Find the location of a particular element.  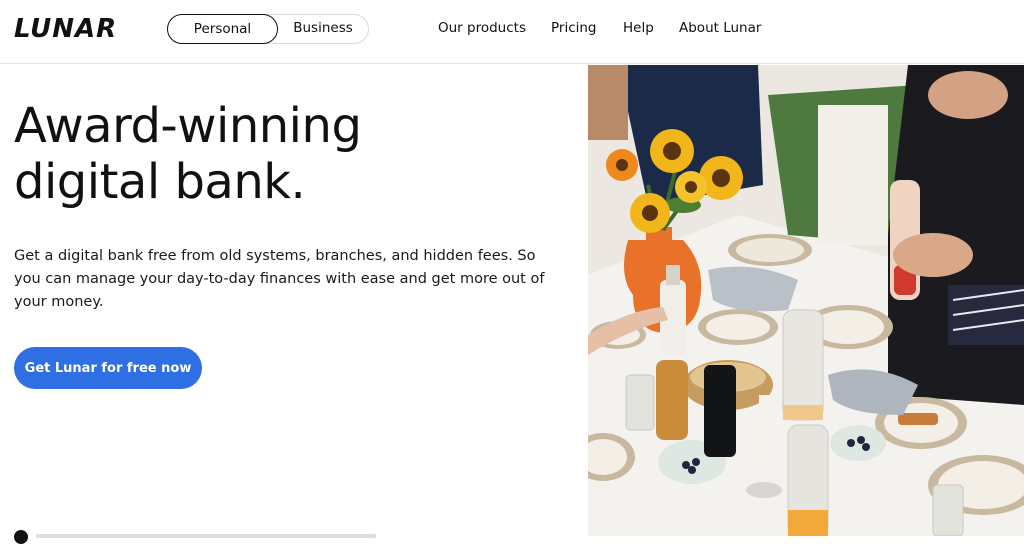

account-type-toggle: Personal Business is located at coordinates (268, 29).